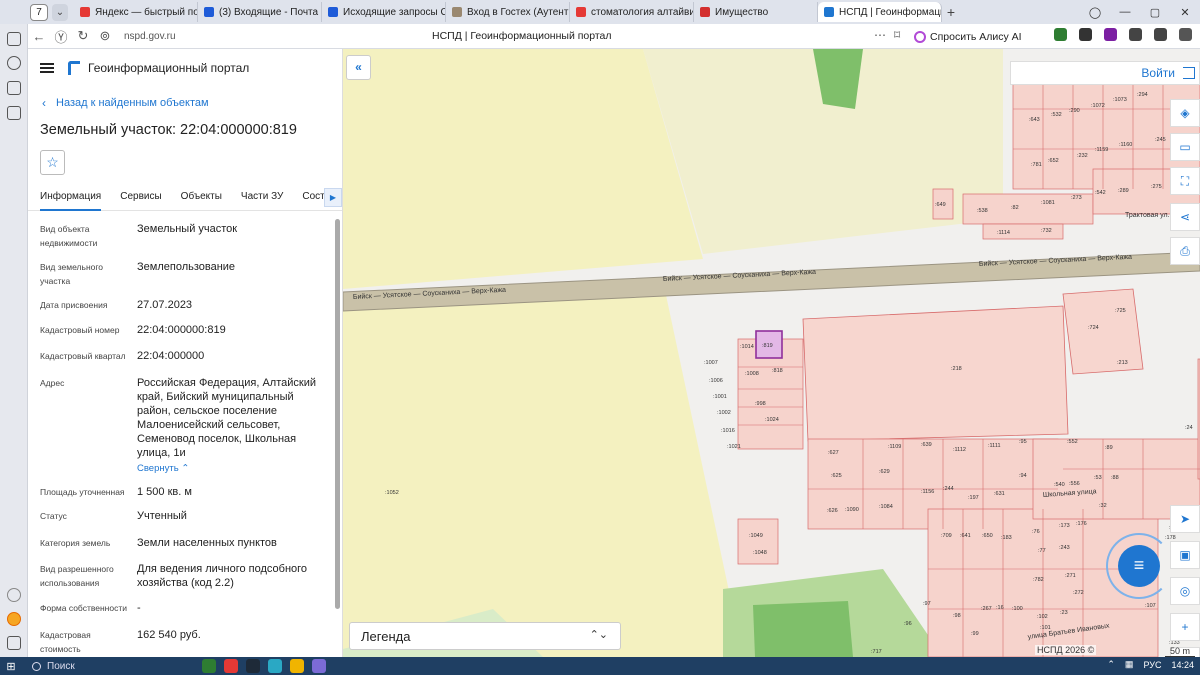 This screenshot has width=1200, height=675. I want to click on property-key: Адрес, so click(52, 383).